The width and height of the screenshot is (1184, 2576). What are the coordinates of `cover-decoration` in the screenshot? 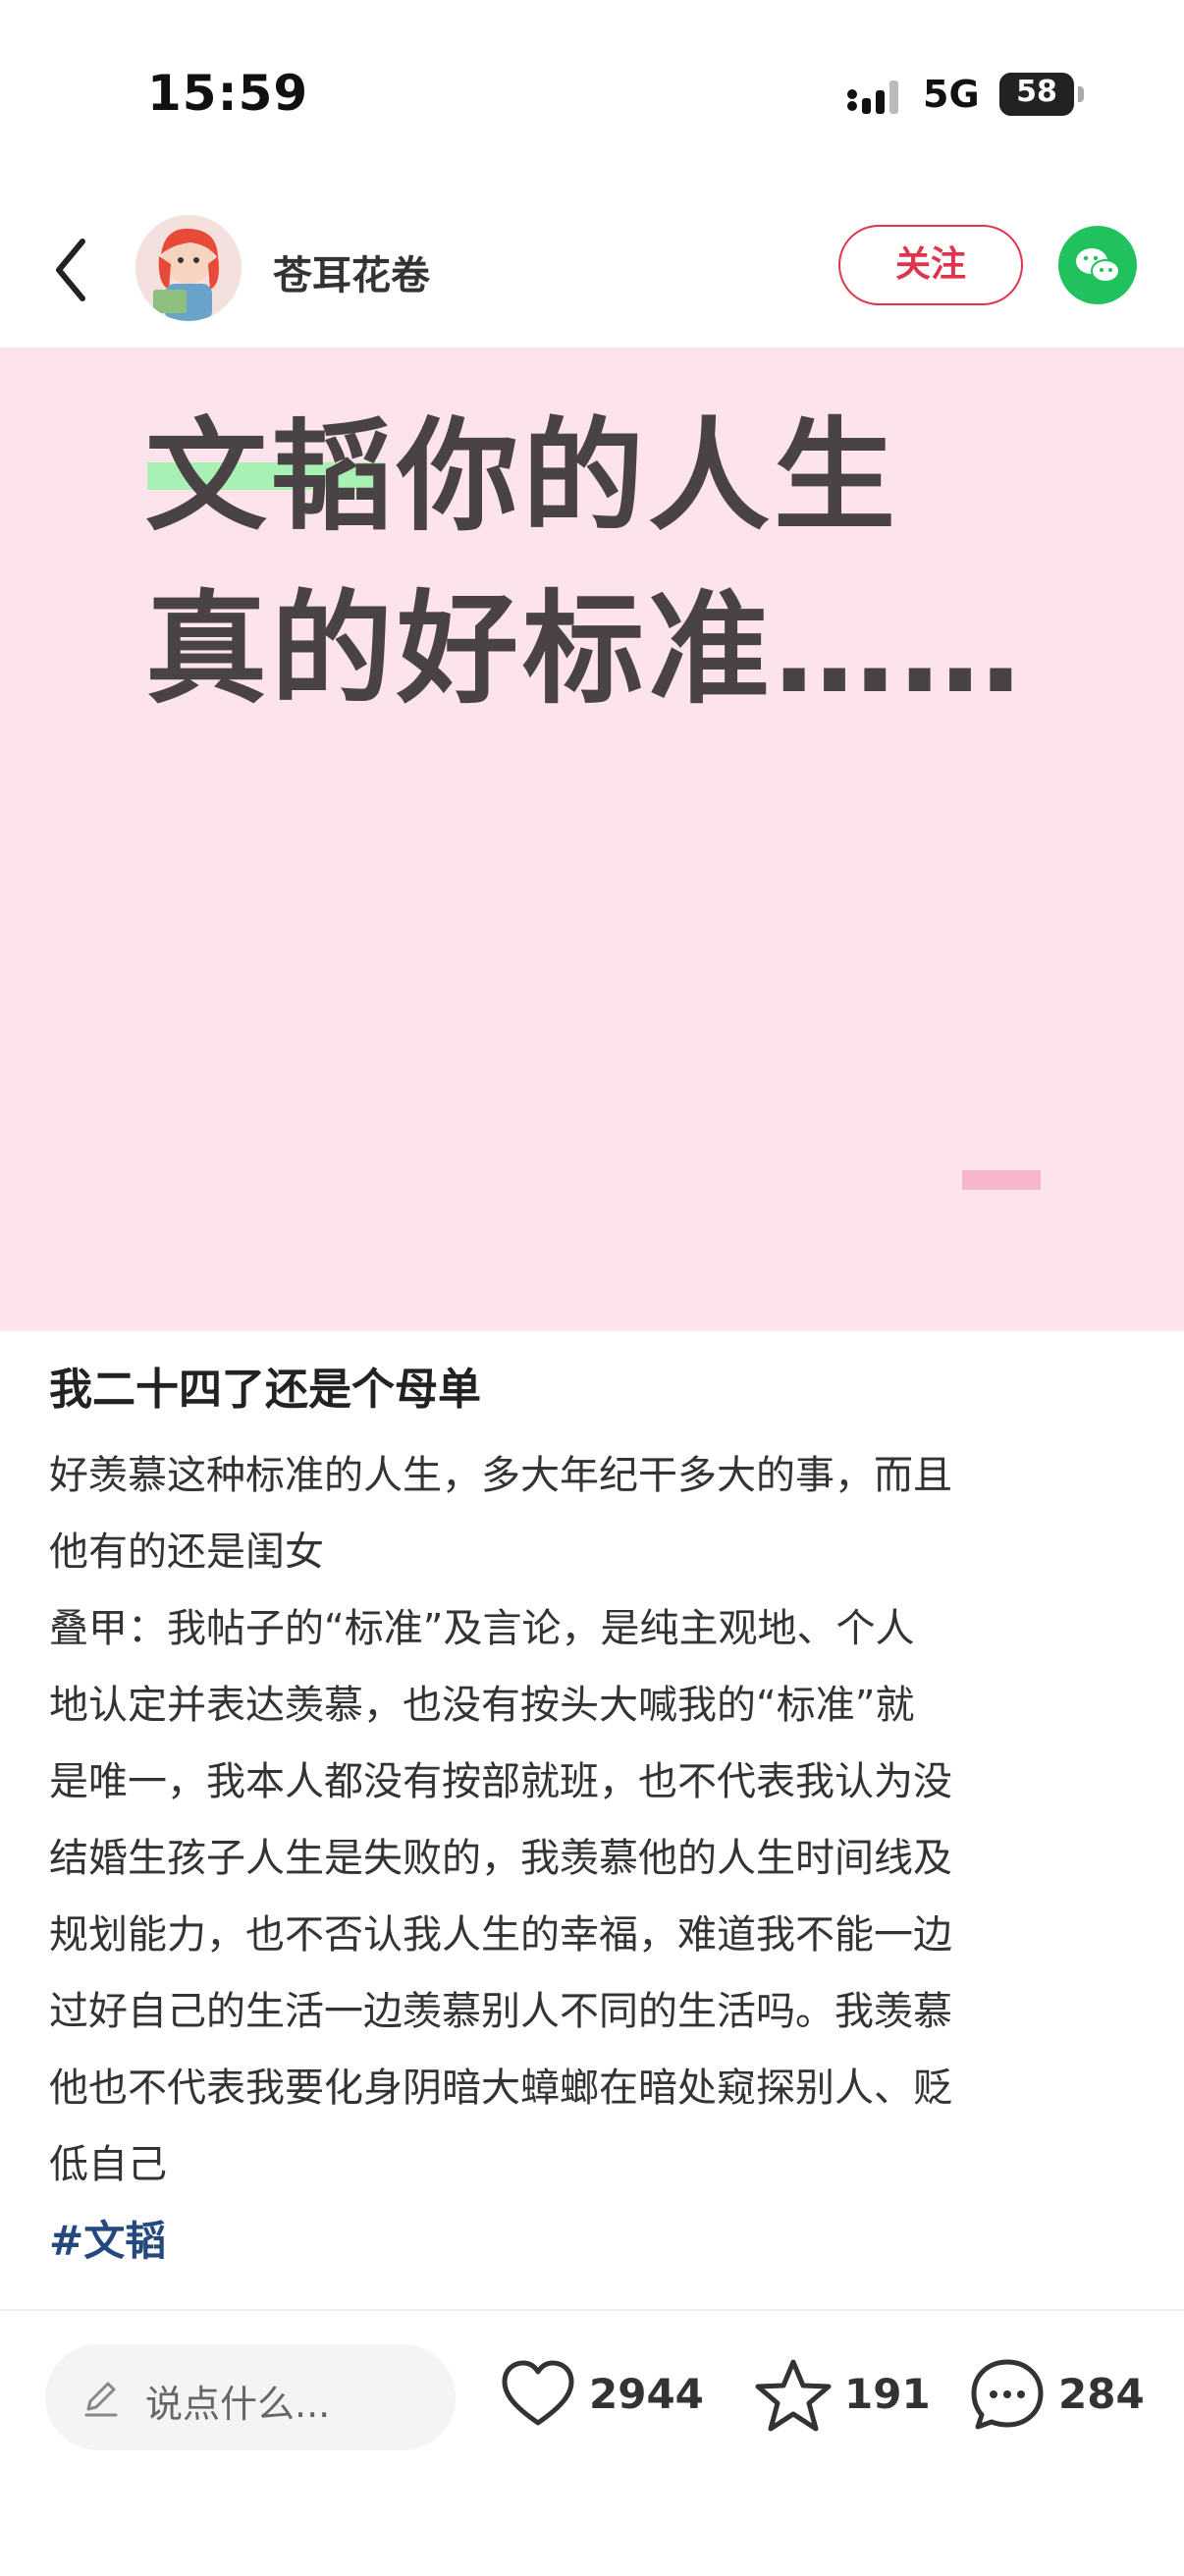 It's located at (1001, 1180).